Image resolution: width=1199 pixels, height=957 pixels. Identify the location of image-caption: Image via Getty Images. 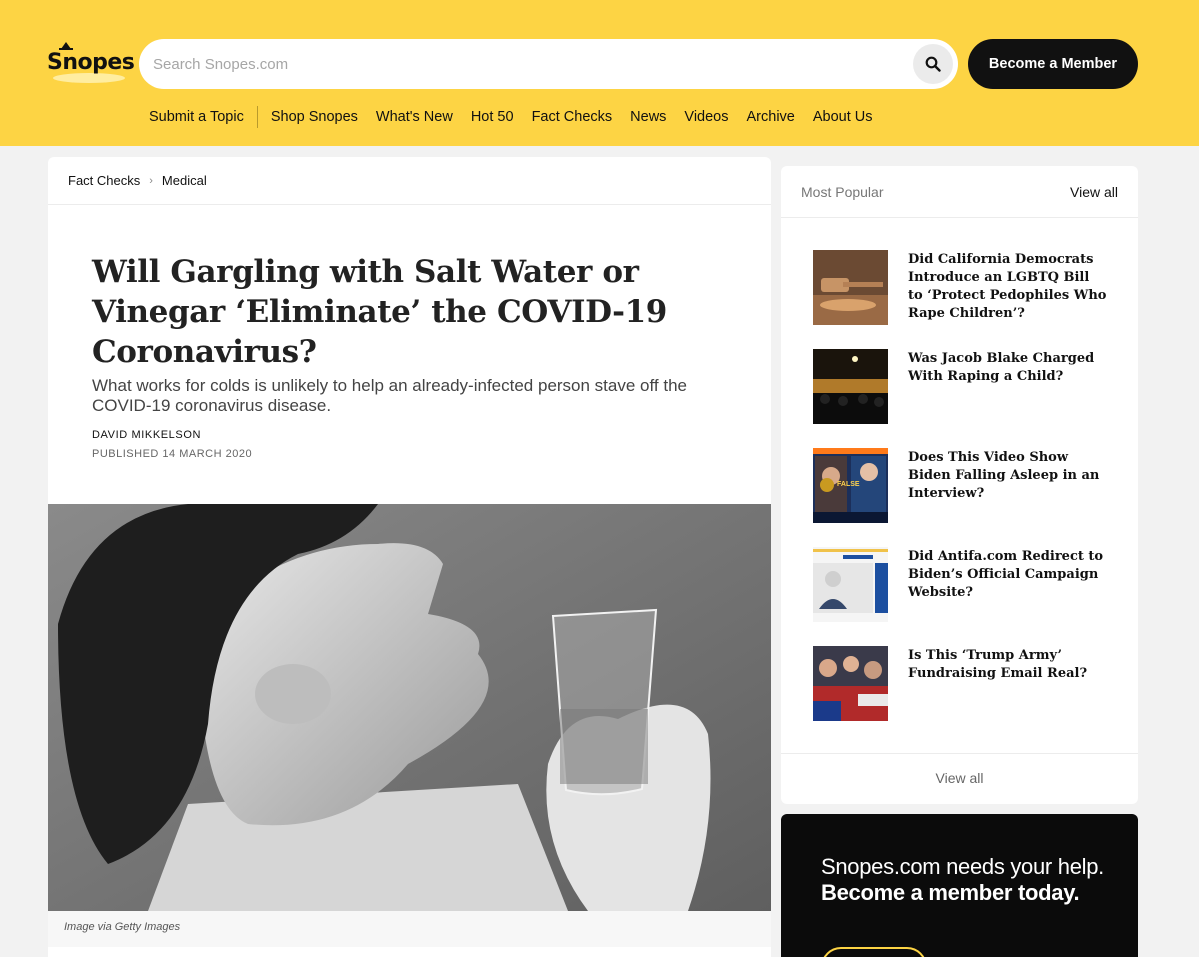
(122, 927).